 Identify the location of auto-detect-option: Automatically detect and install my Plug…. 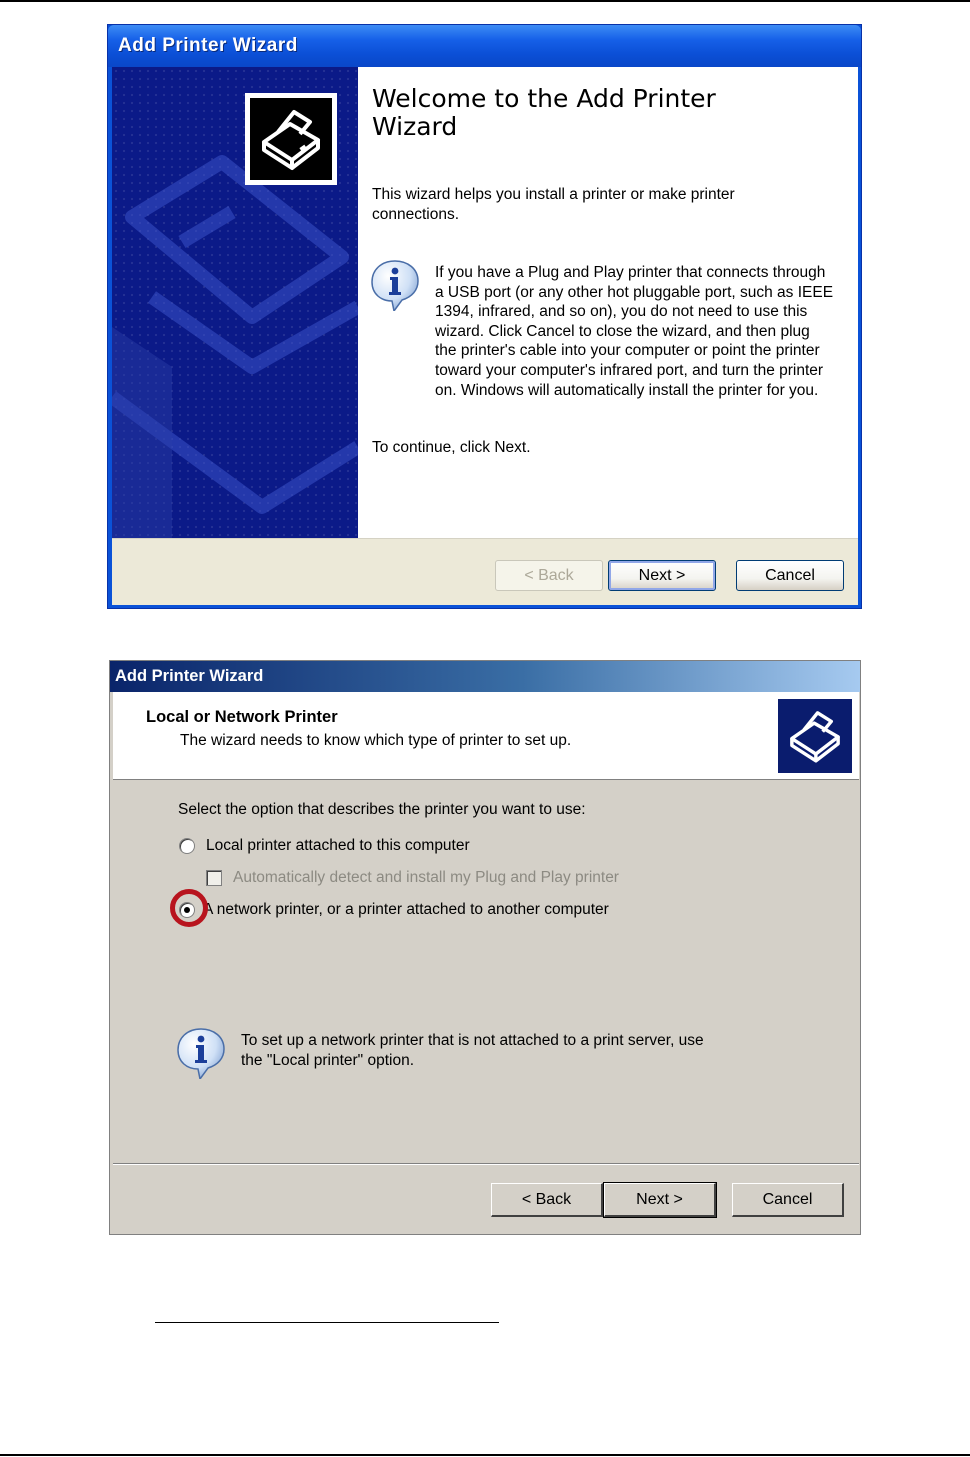
(412, 878).